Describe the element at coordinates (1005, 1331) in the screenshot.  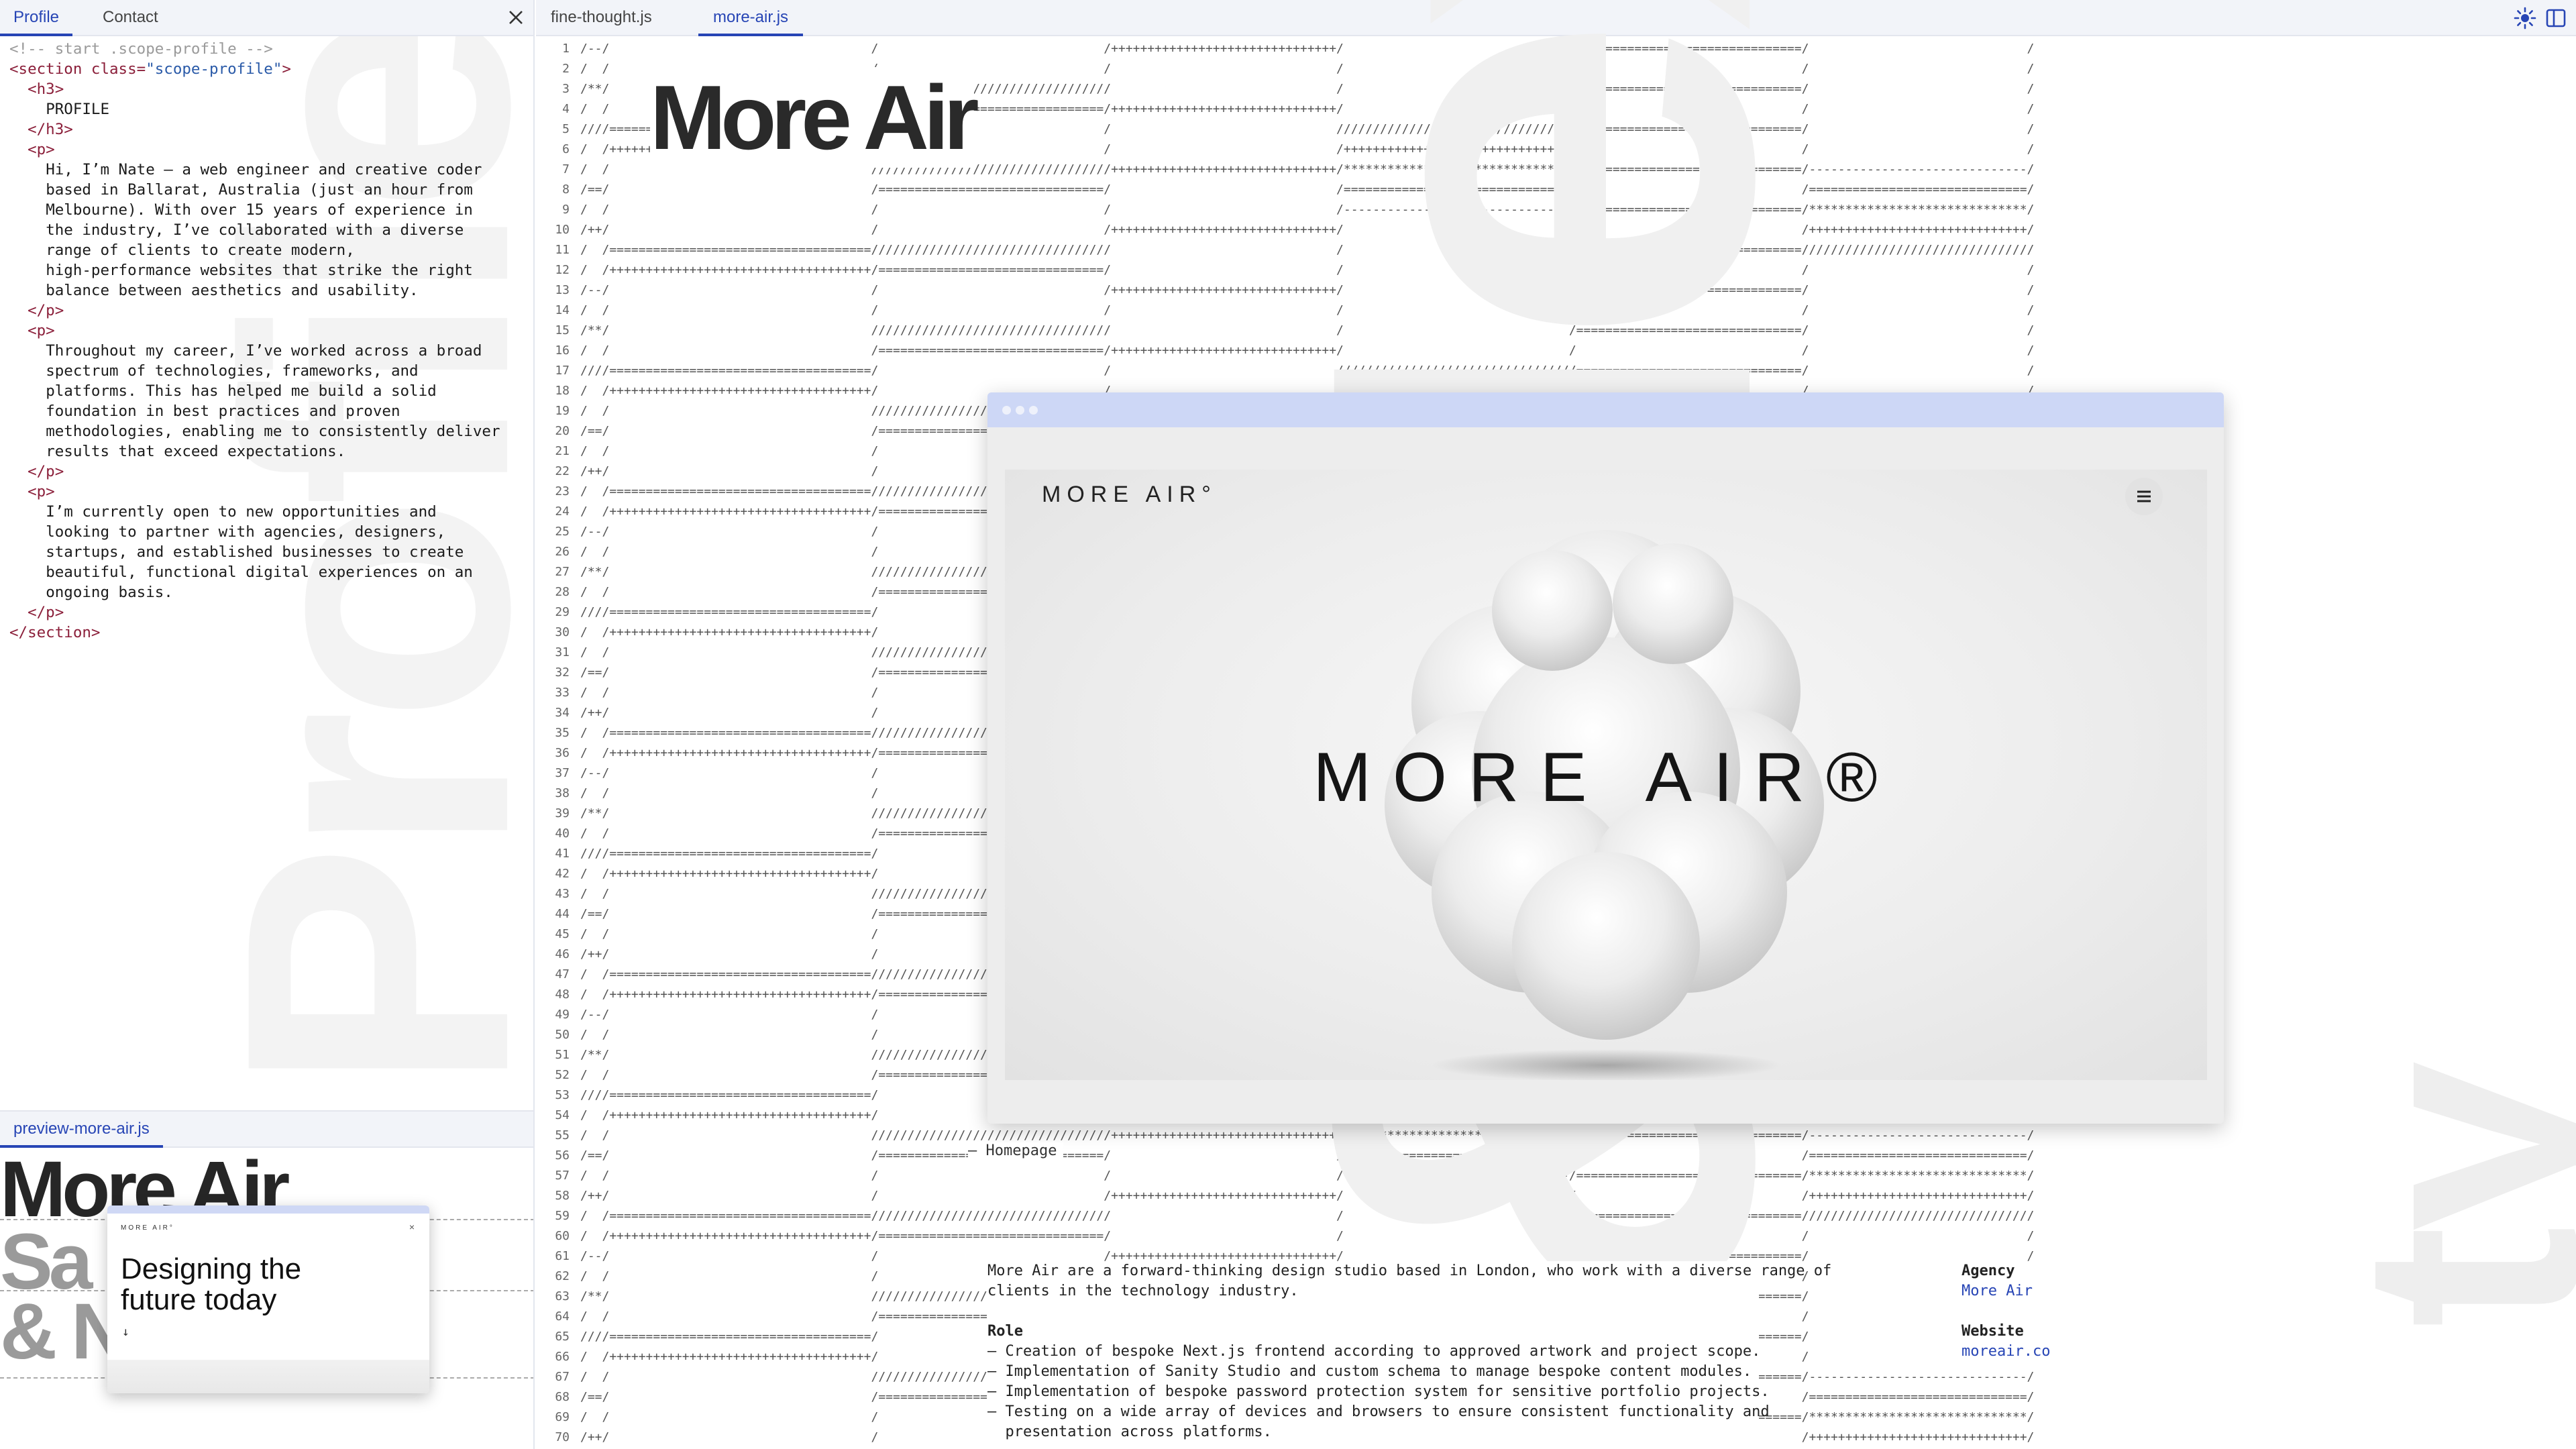
I see `role-label: Role` at that location.